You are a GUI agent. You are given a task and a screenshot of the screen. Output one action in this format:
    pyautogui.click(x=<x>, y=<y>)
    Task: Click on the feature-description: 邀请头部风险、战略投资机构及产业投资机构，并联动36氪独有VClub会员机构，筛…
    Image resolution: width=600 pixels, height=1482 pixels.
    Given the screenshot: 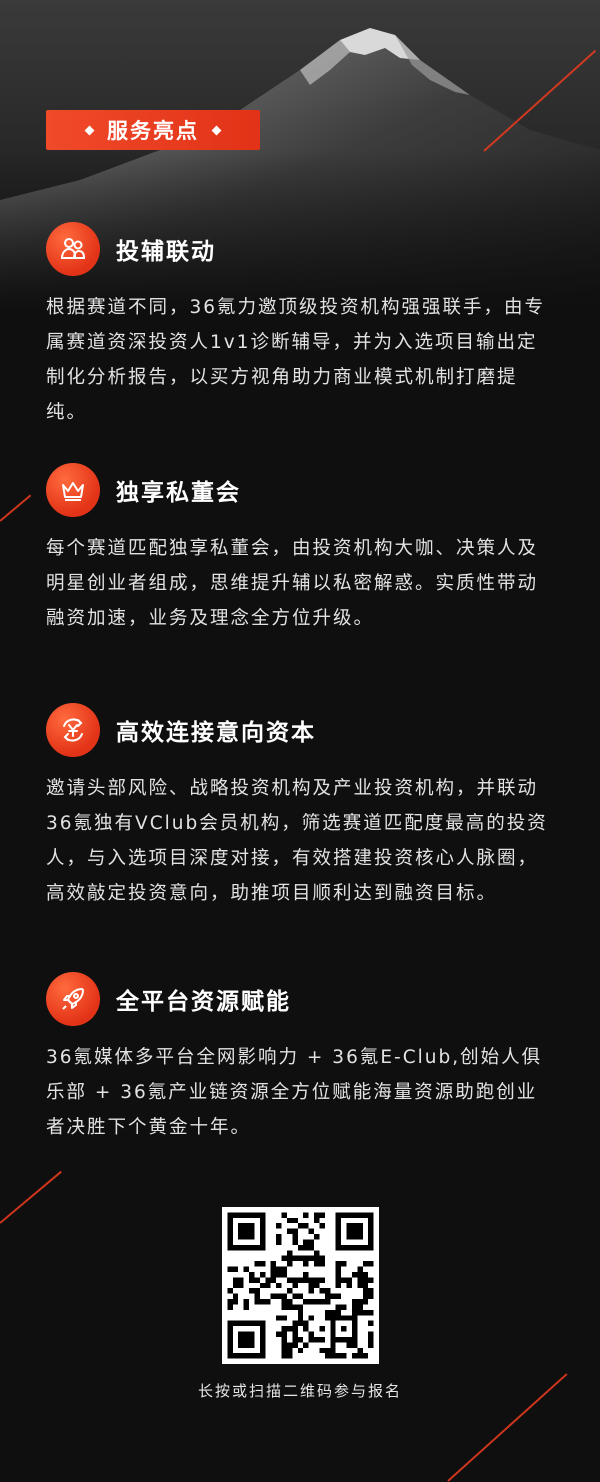 What is the action you would take?
    pyautogui.click(x=297, y=841)
    